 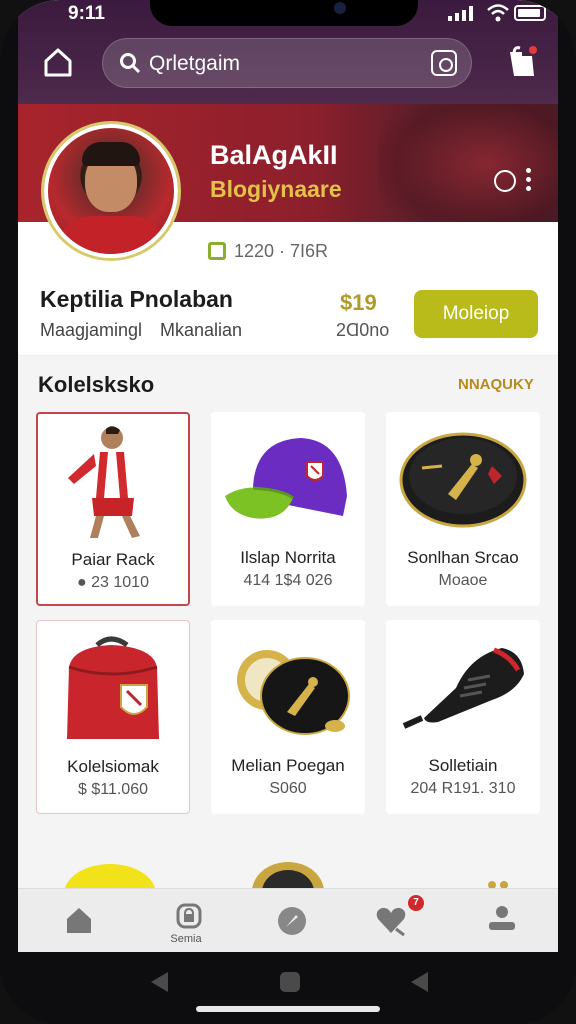 What do you see at coordinates (288, 876) in the screenshot?
I see `medal-image` at bounding box center [288, 876].